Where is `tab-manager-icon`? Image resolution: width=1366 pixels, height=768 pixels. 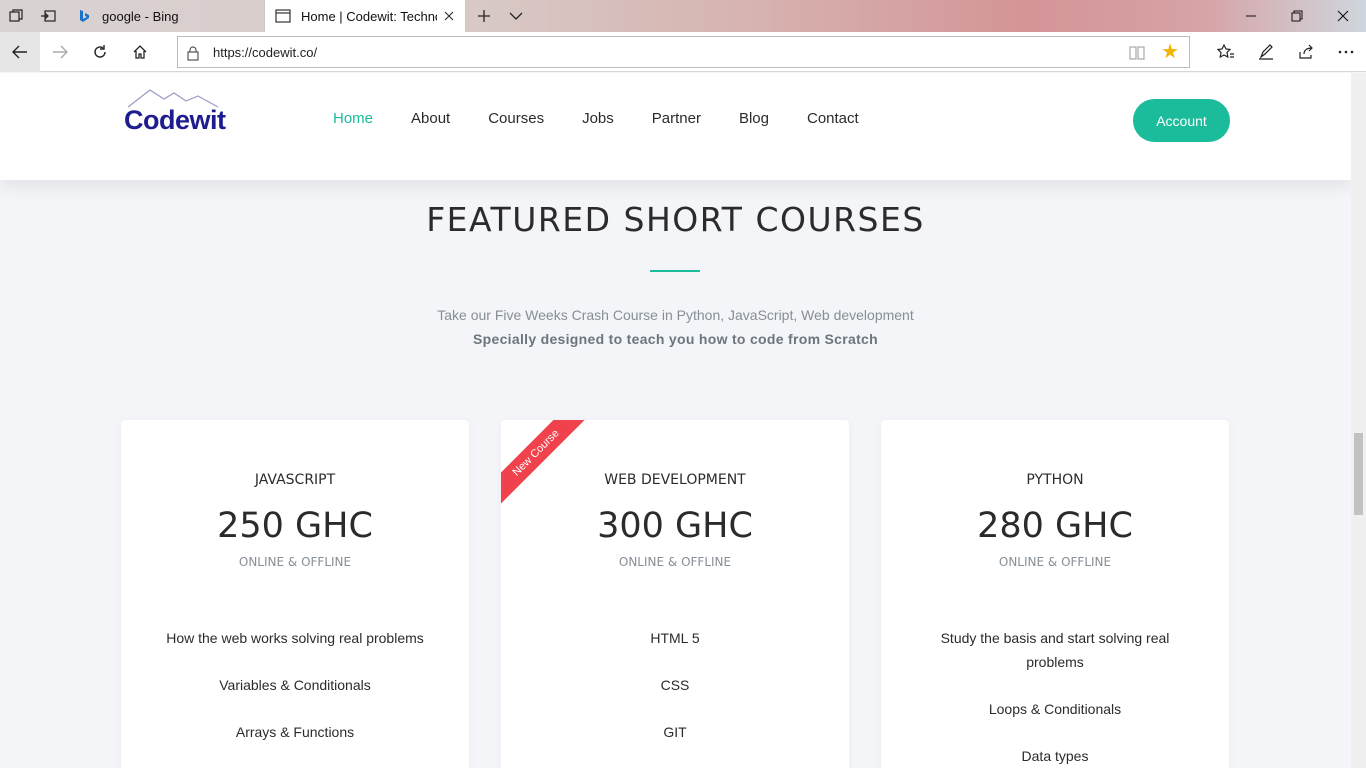 tab-manager-icon is located at coordinates (16, 16).